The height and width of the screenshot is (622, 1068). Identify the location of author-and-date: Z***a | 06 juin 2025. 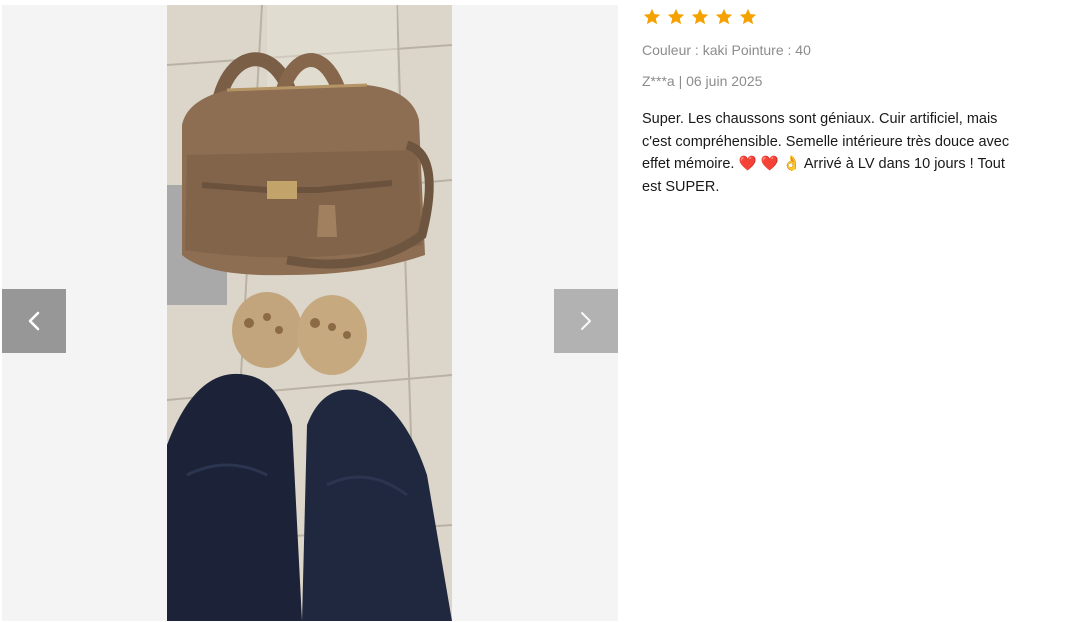
(702, 81).